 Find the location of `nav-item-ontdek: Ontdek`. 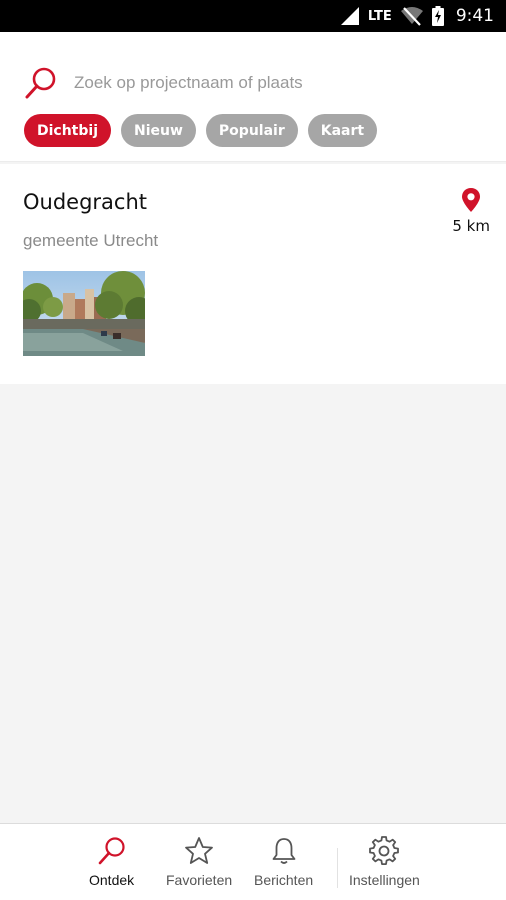

nav-item-ontdek: Ontdek is located at coordinates (111, 862).